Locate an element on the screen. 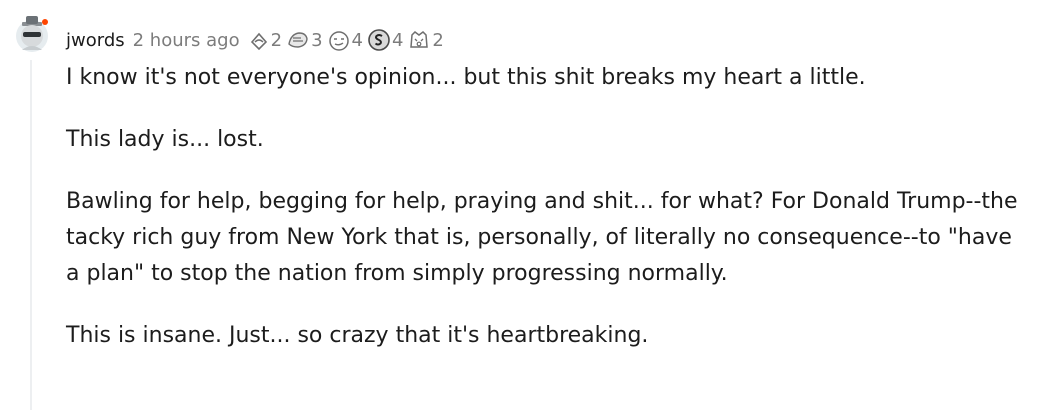  timestamp: 2 hours ago is located at coordinates (186, 40).